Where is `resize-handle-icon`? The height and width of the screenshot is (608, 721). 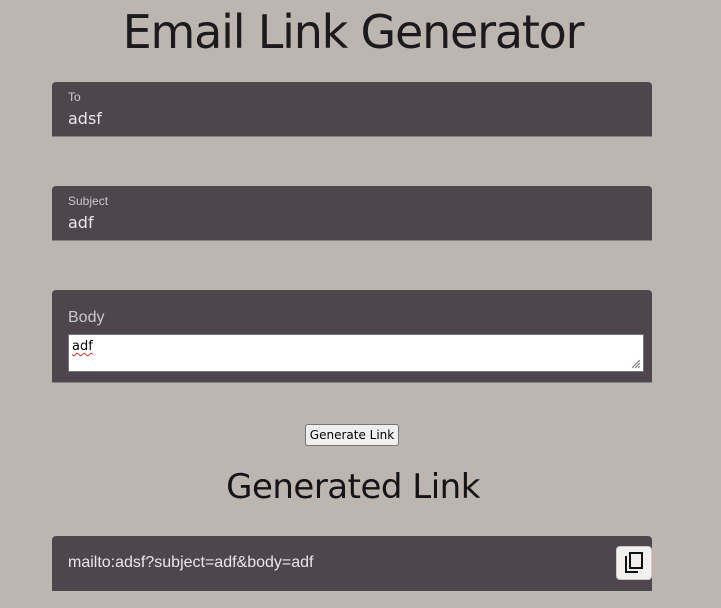
resize-handle-icon is located at coordinates (635, 363).